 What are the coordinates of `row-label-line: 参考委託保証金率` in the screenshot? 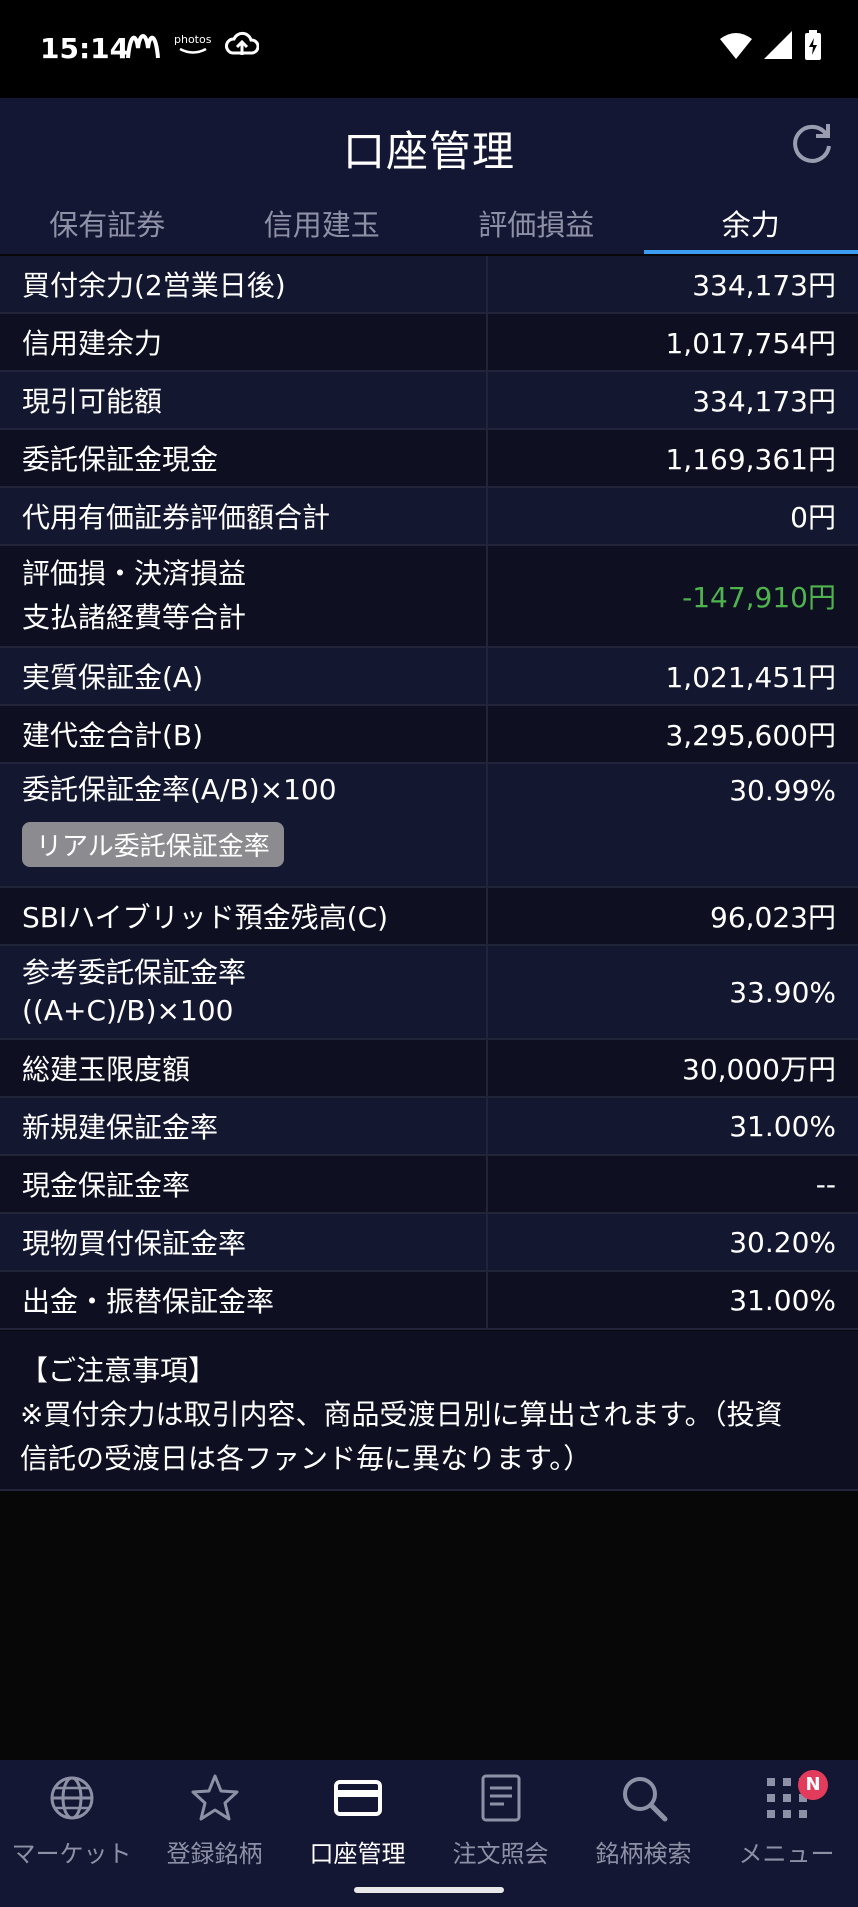 It's located at (134, 972).